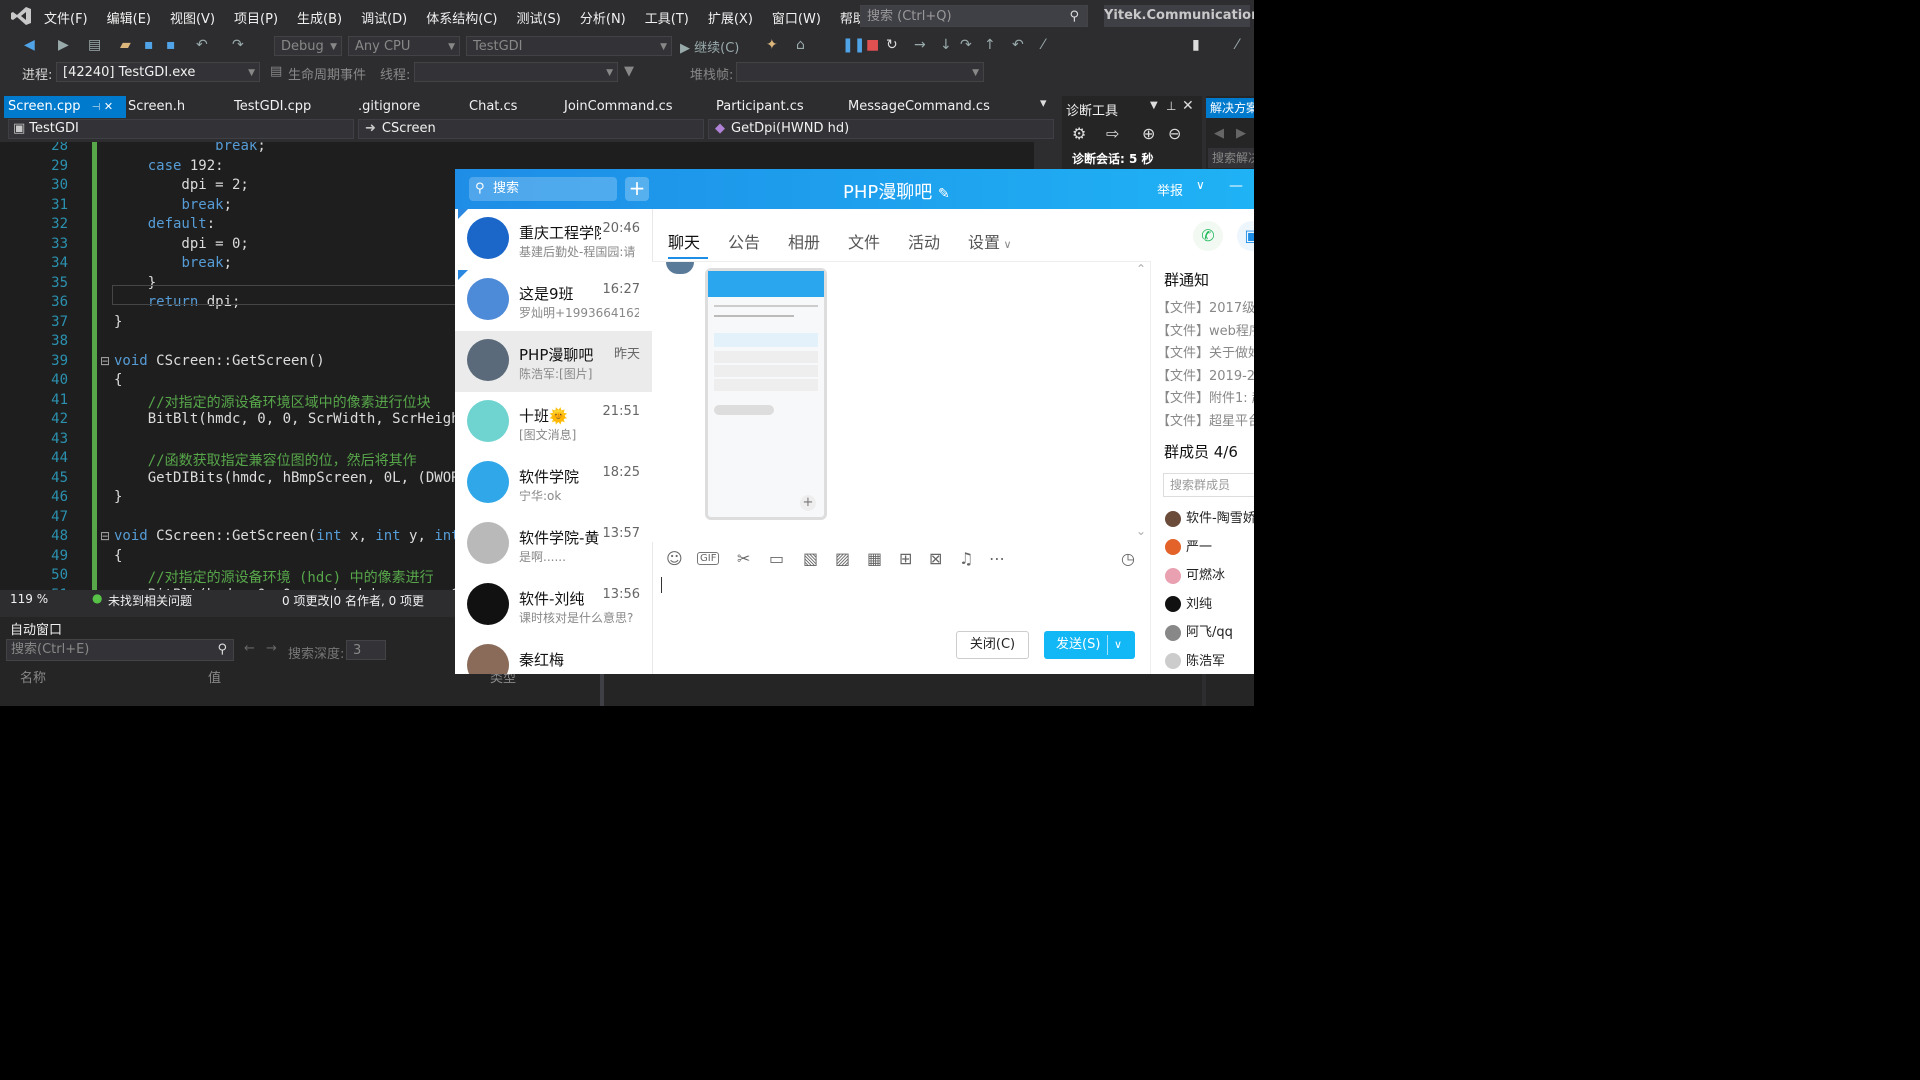 The image size is (1920, 1080). I want to click on edit-icon: ✎, so click(944, 194).